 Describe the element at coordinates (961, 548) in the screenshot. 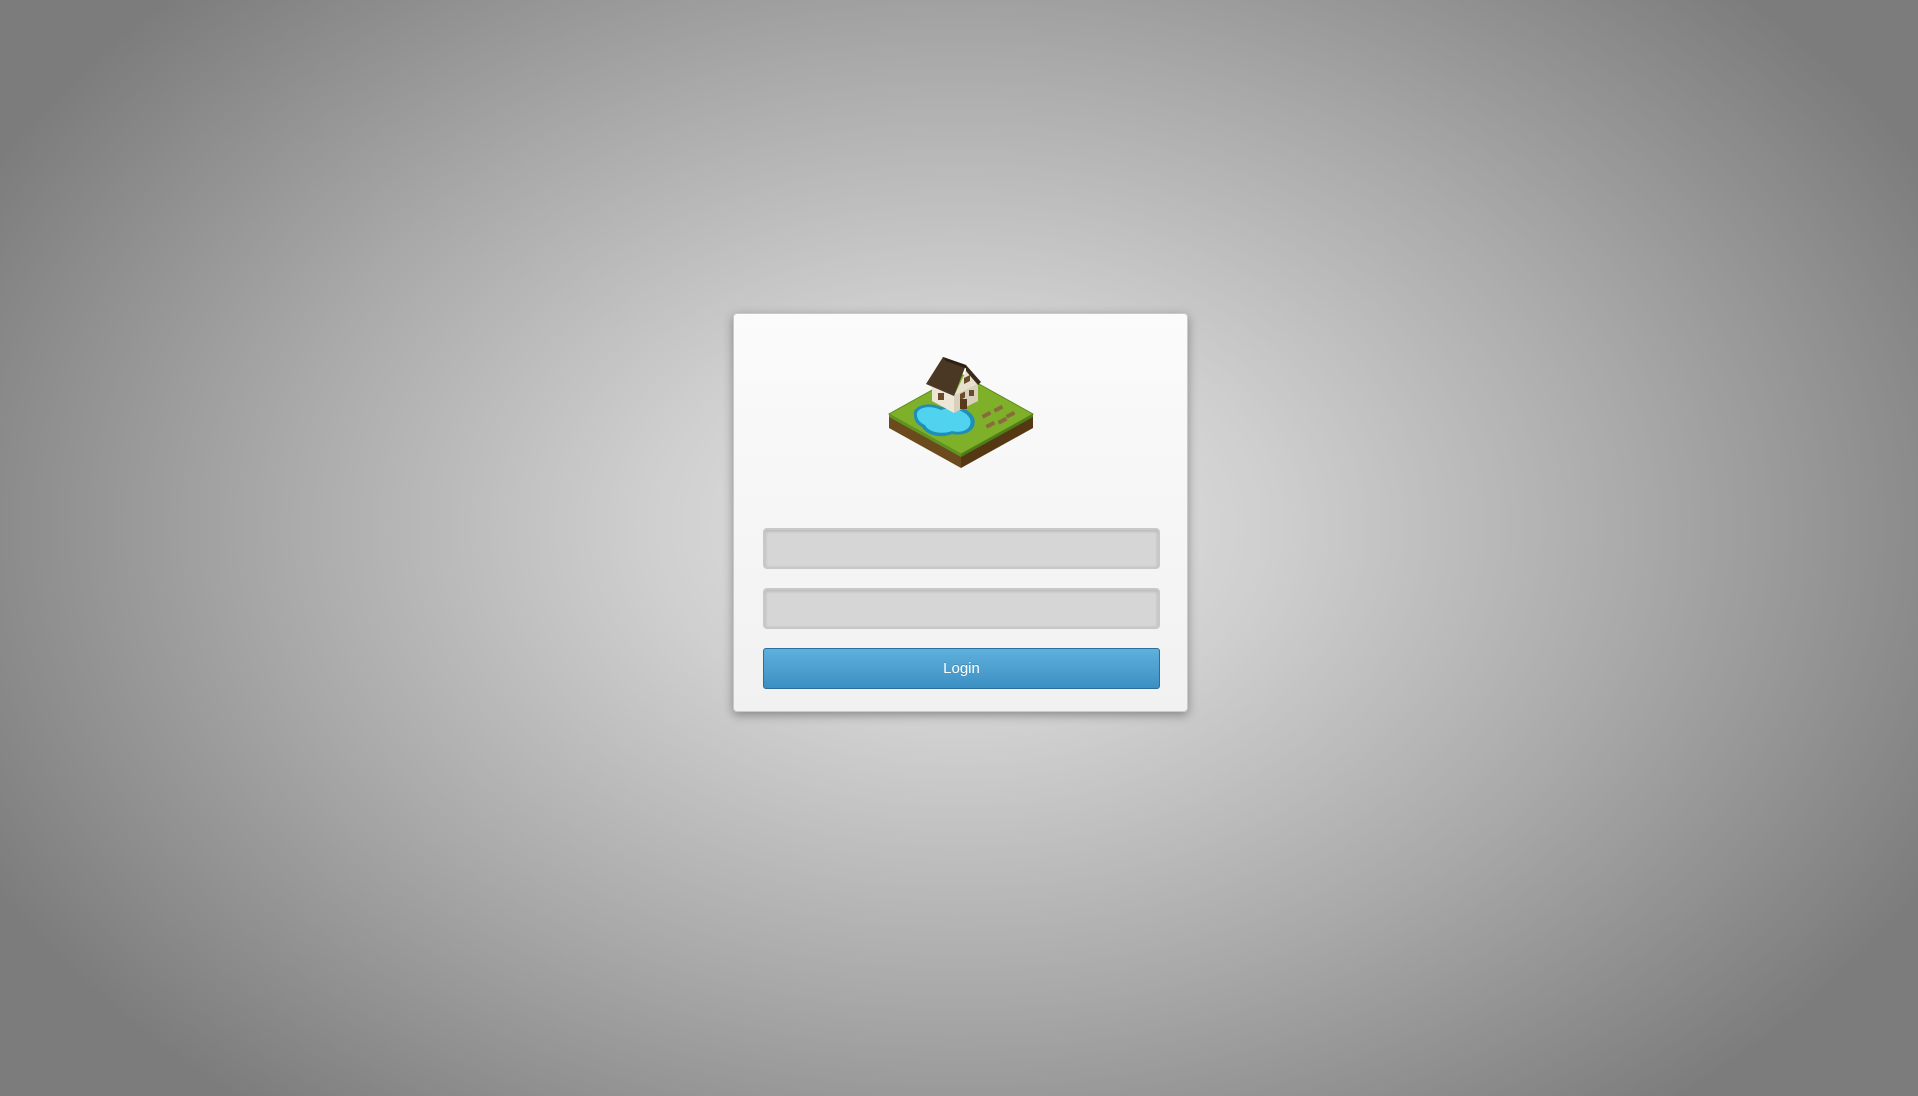

I see `username-input` at that location.